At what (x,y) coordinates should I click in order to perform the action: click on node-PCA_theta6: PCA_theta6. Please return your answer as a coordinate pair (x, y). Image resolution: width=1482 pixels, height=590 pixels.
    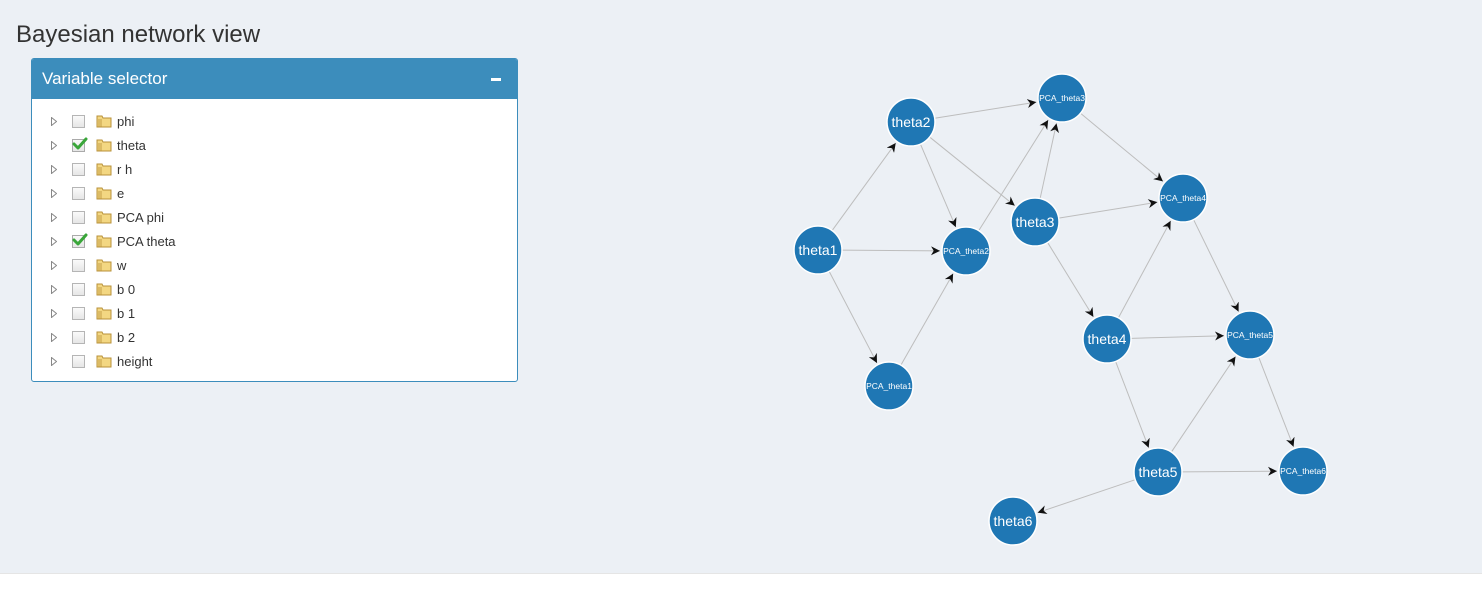
    Looking at the image, I should click on (1303, 471).